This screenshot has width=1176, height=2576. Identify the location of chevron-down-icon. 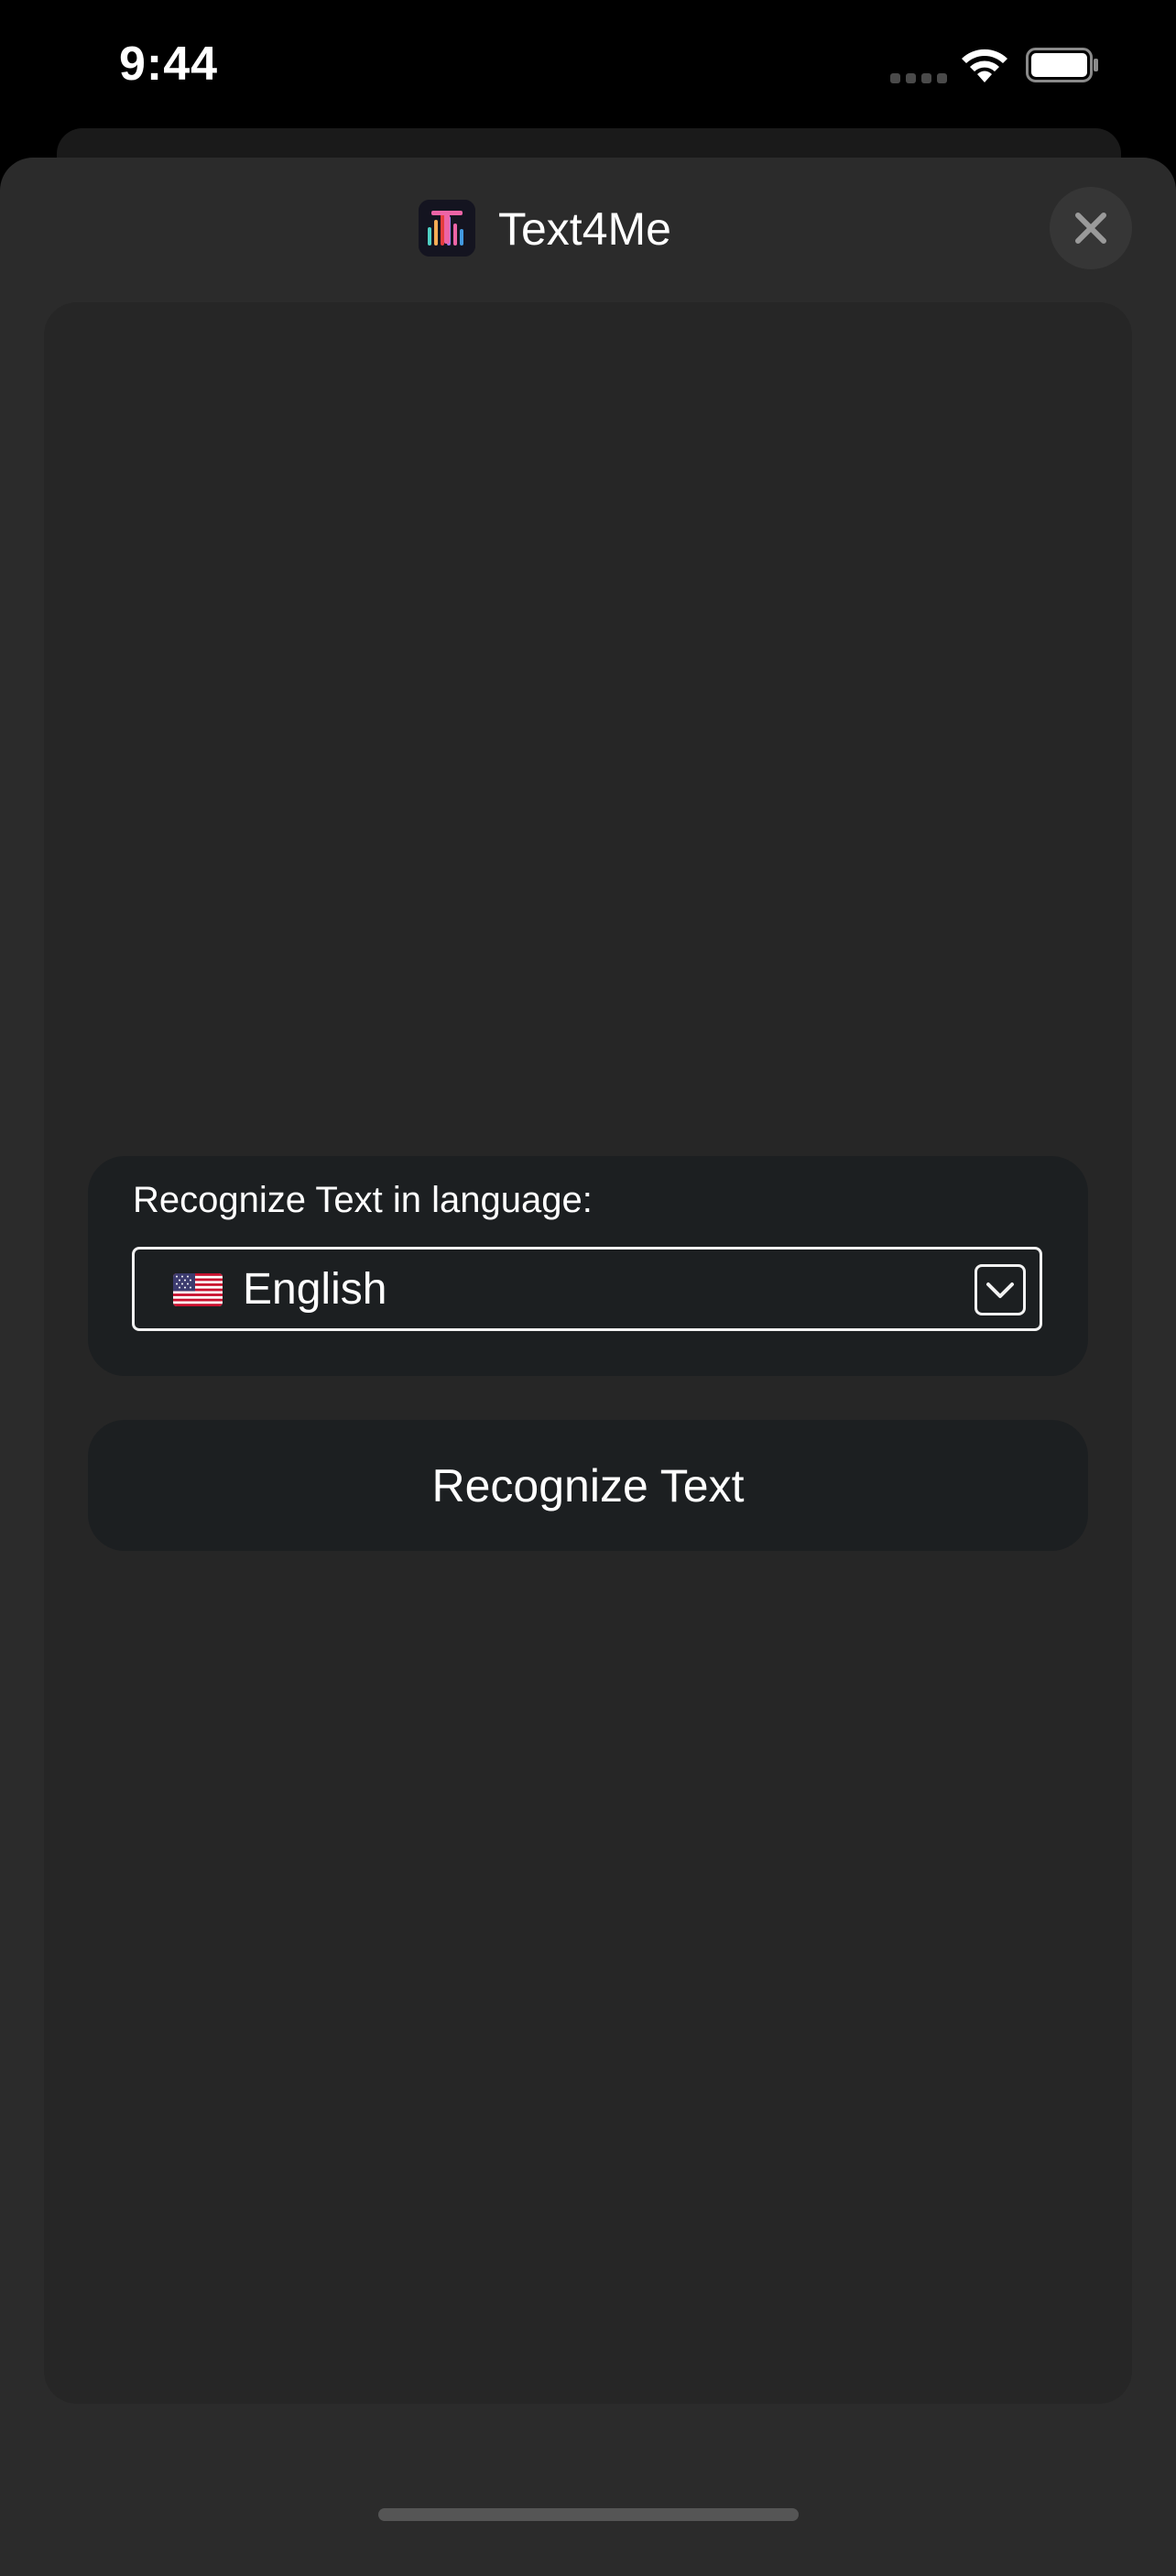
(1001, 1290).